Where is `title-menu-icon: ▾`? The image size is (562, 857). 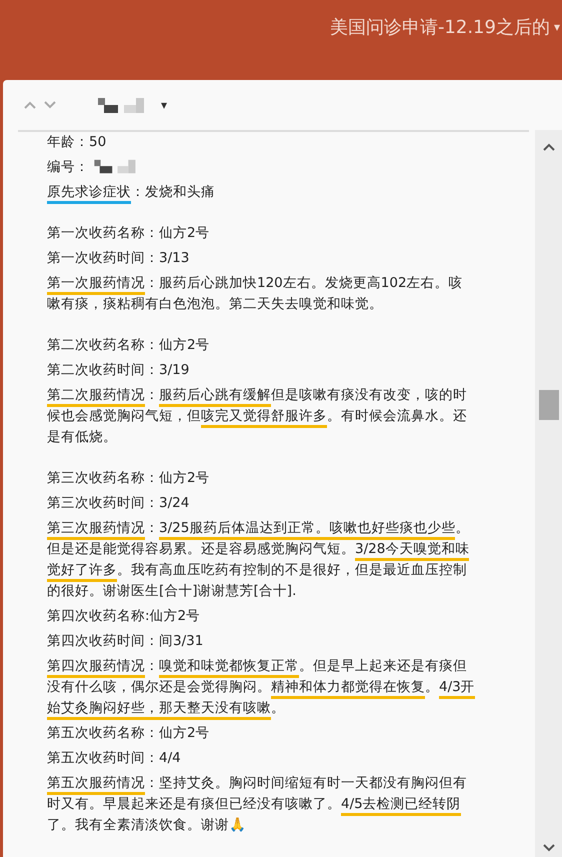 title-menu-icon: ▾ is located at coordinates (557, 27).